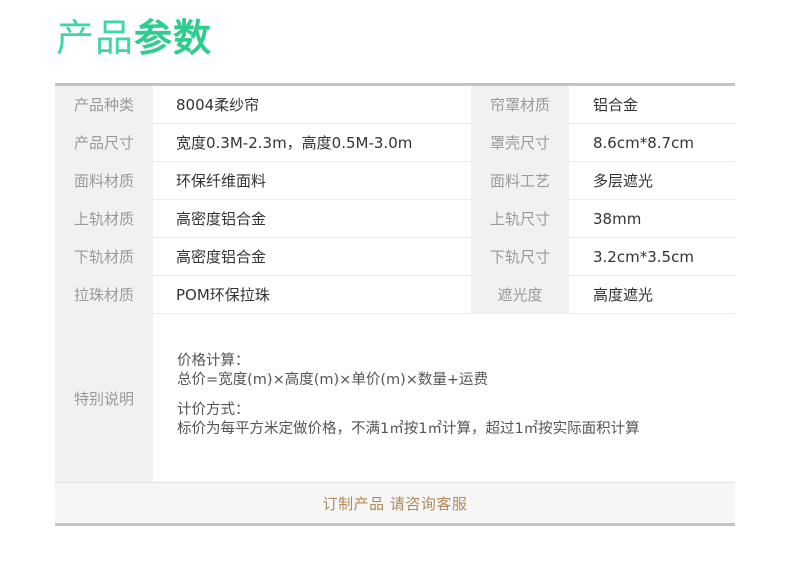  Describe the element at coordinates (520, 180) in the screenshot. I see `spec-label: 面料工艺` at that location.